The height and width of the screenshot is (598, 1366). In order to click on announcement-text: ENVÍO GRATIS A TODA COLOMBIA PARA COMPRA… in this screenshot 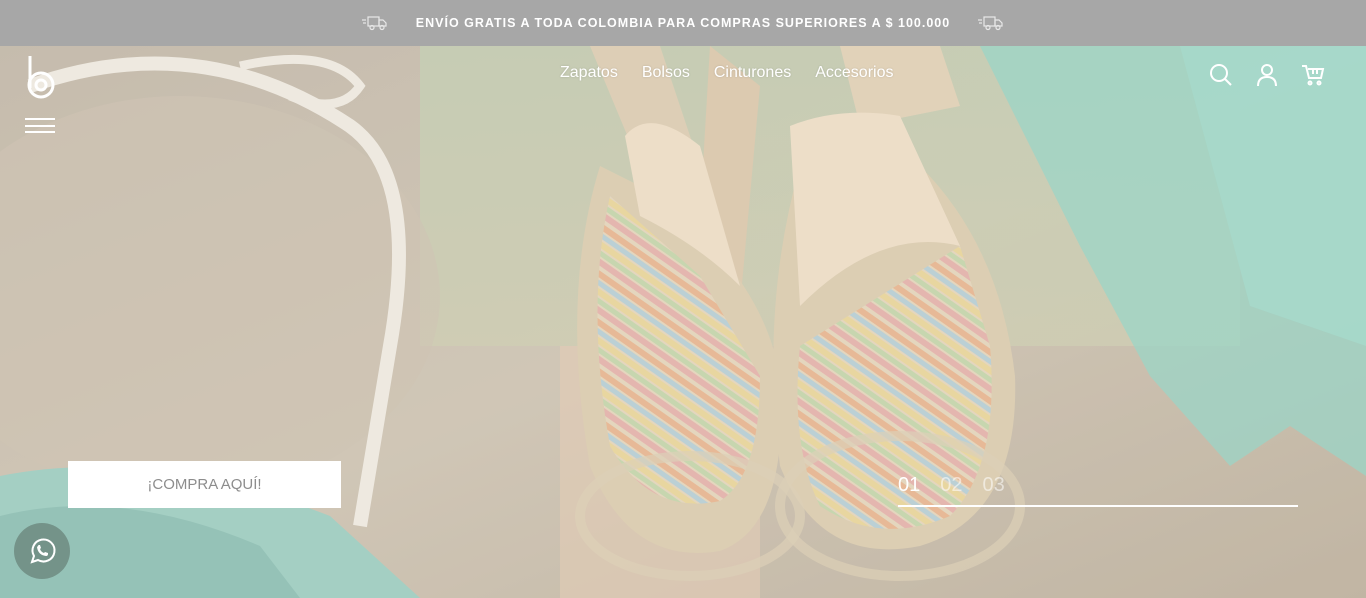, I will do `click(683, 23)`.